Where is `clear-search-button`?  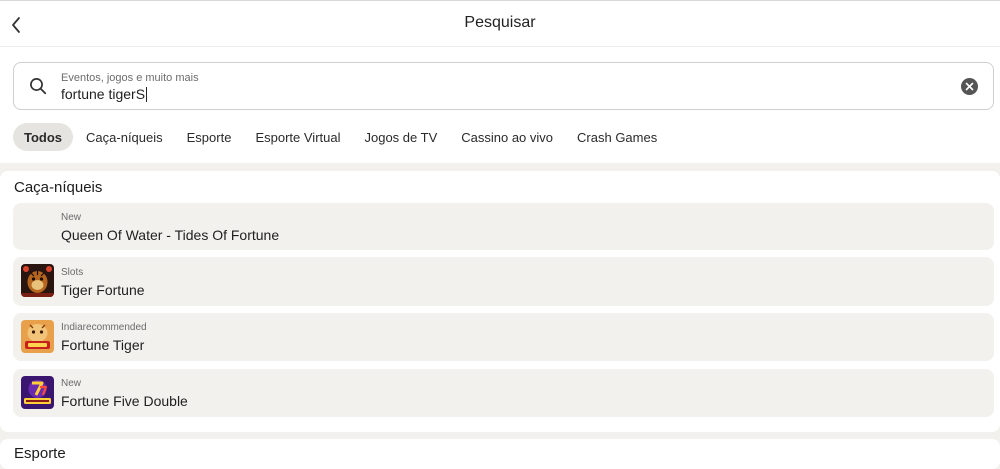 clear-search-button is located at coordinates (969, 86).